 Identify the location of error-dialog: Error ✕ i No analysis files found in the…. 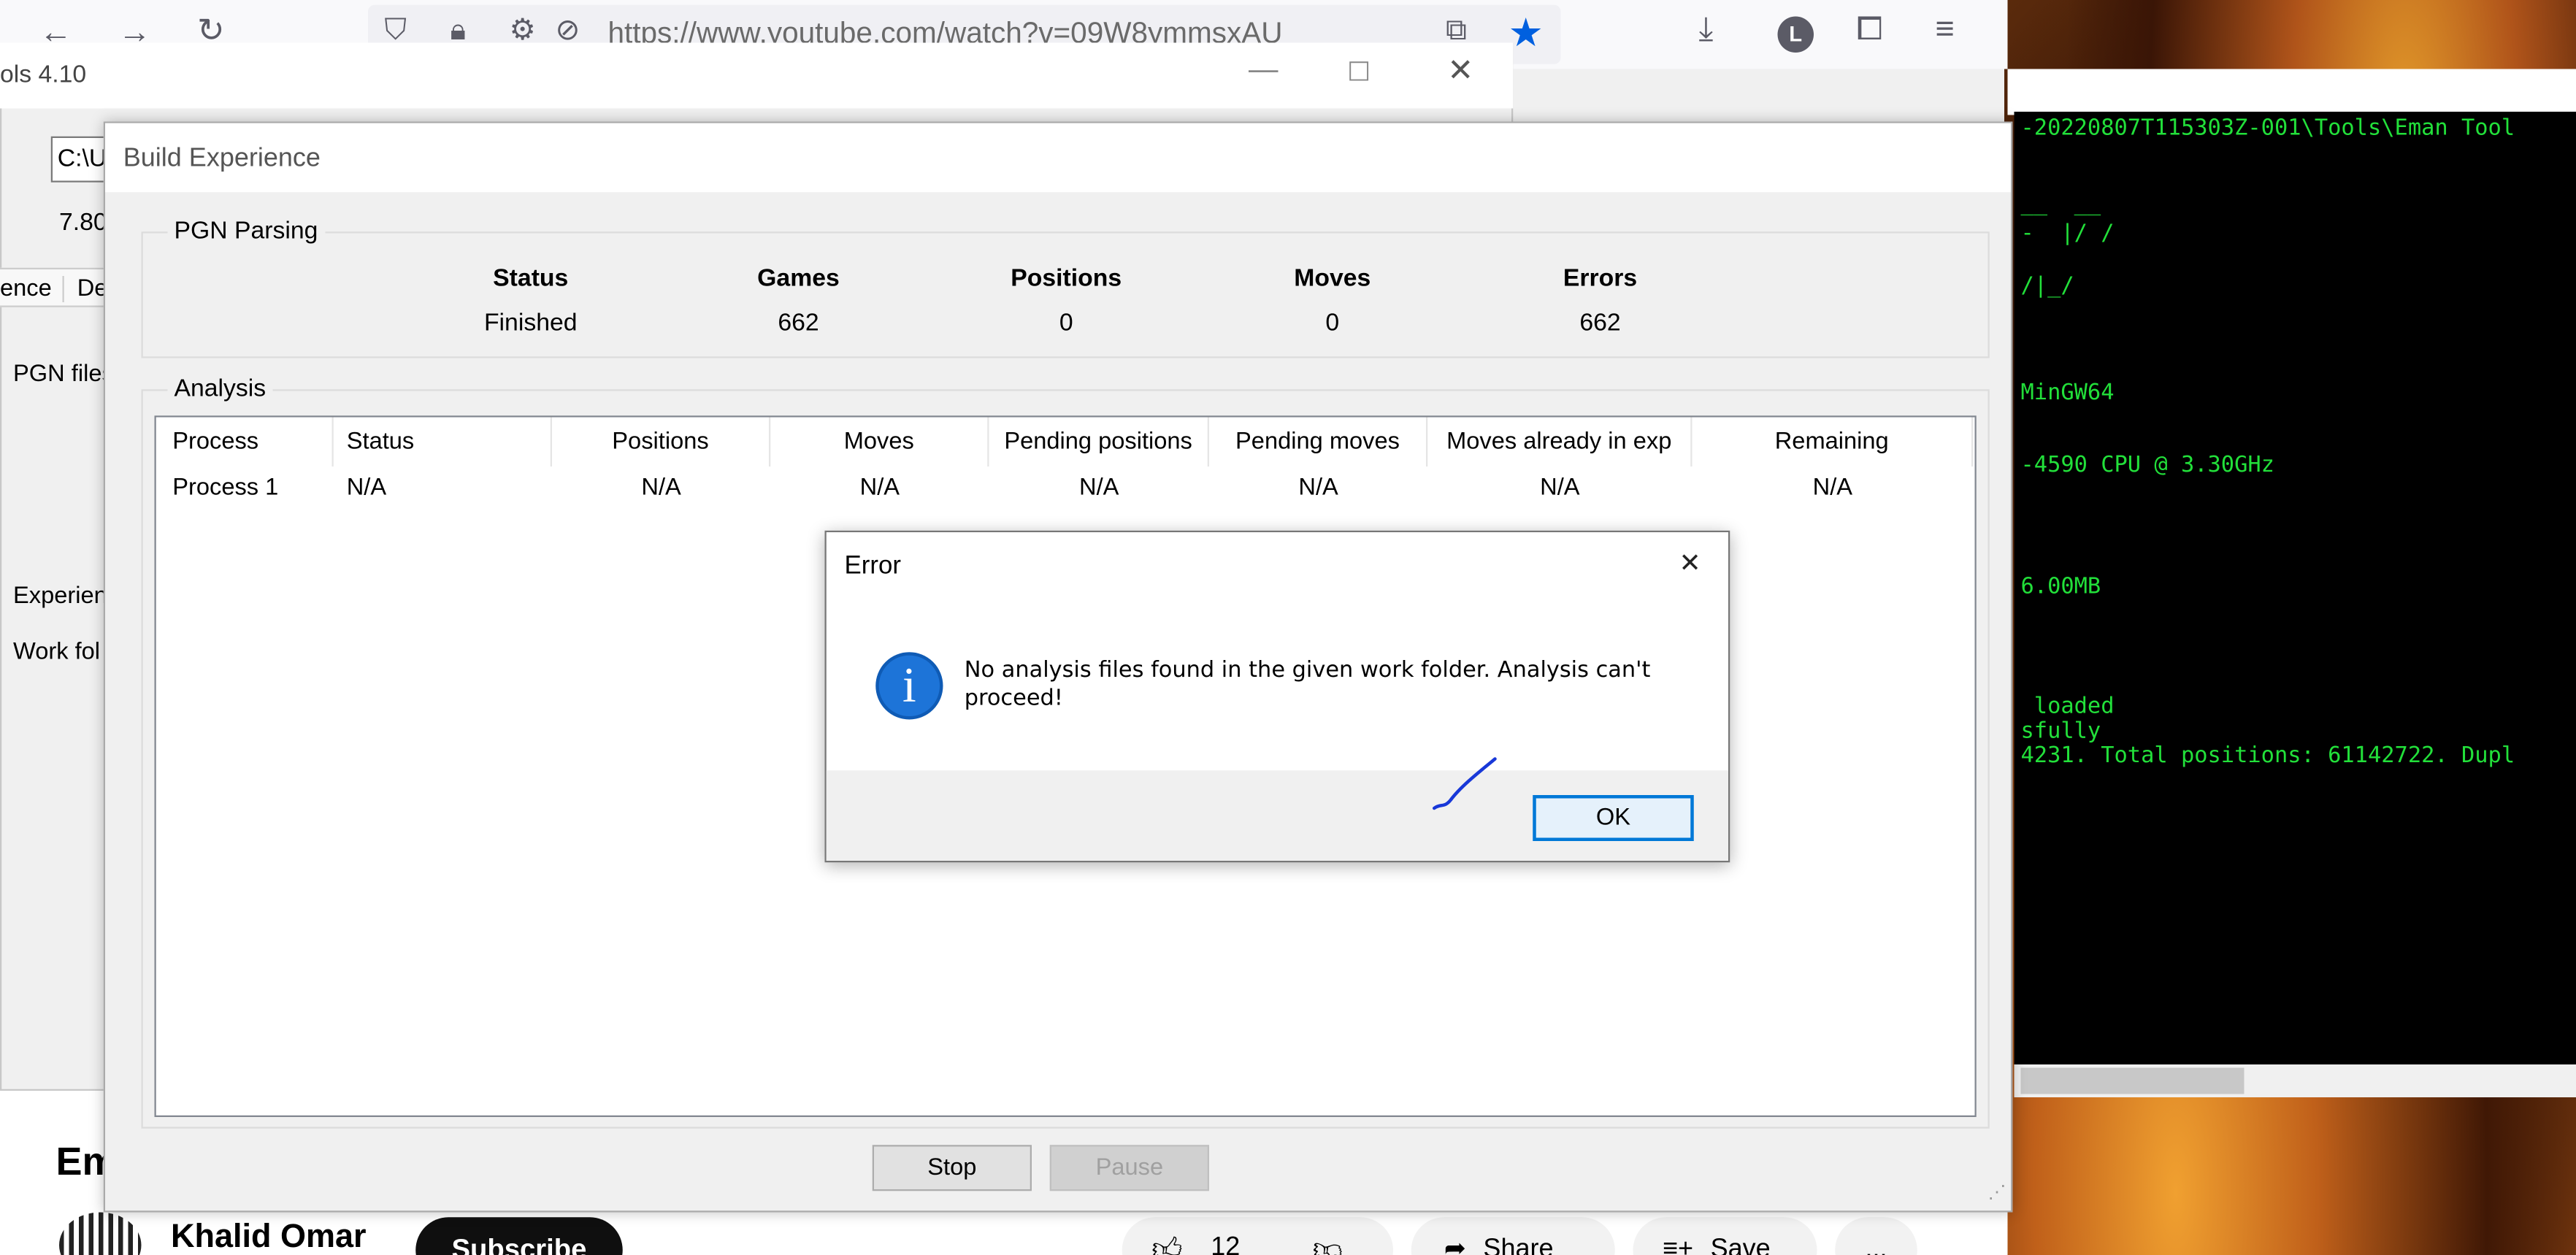
(1277, 696).